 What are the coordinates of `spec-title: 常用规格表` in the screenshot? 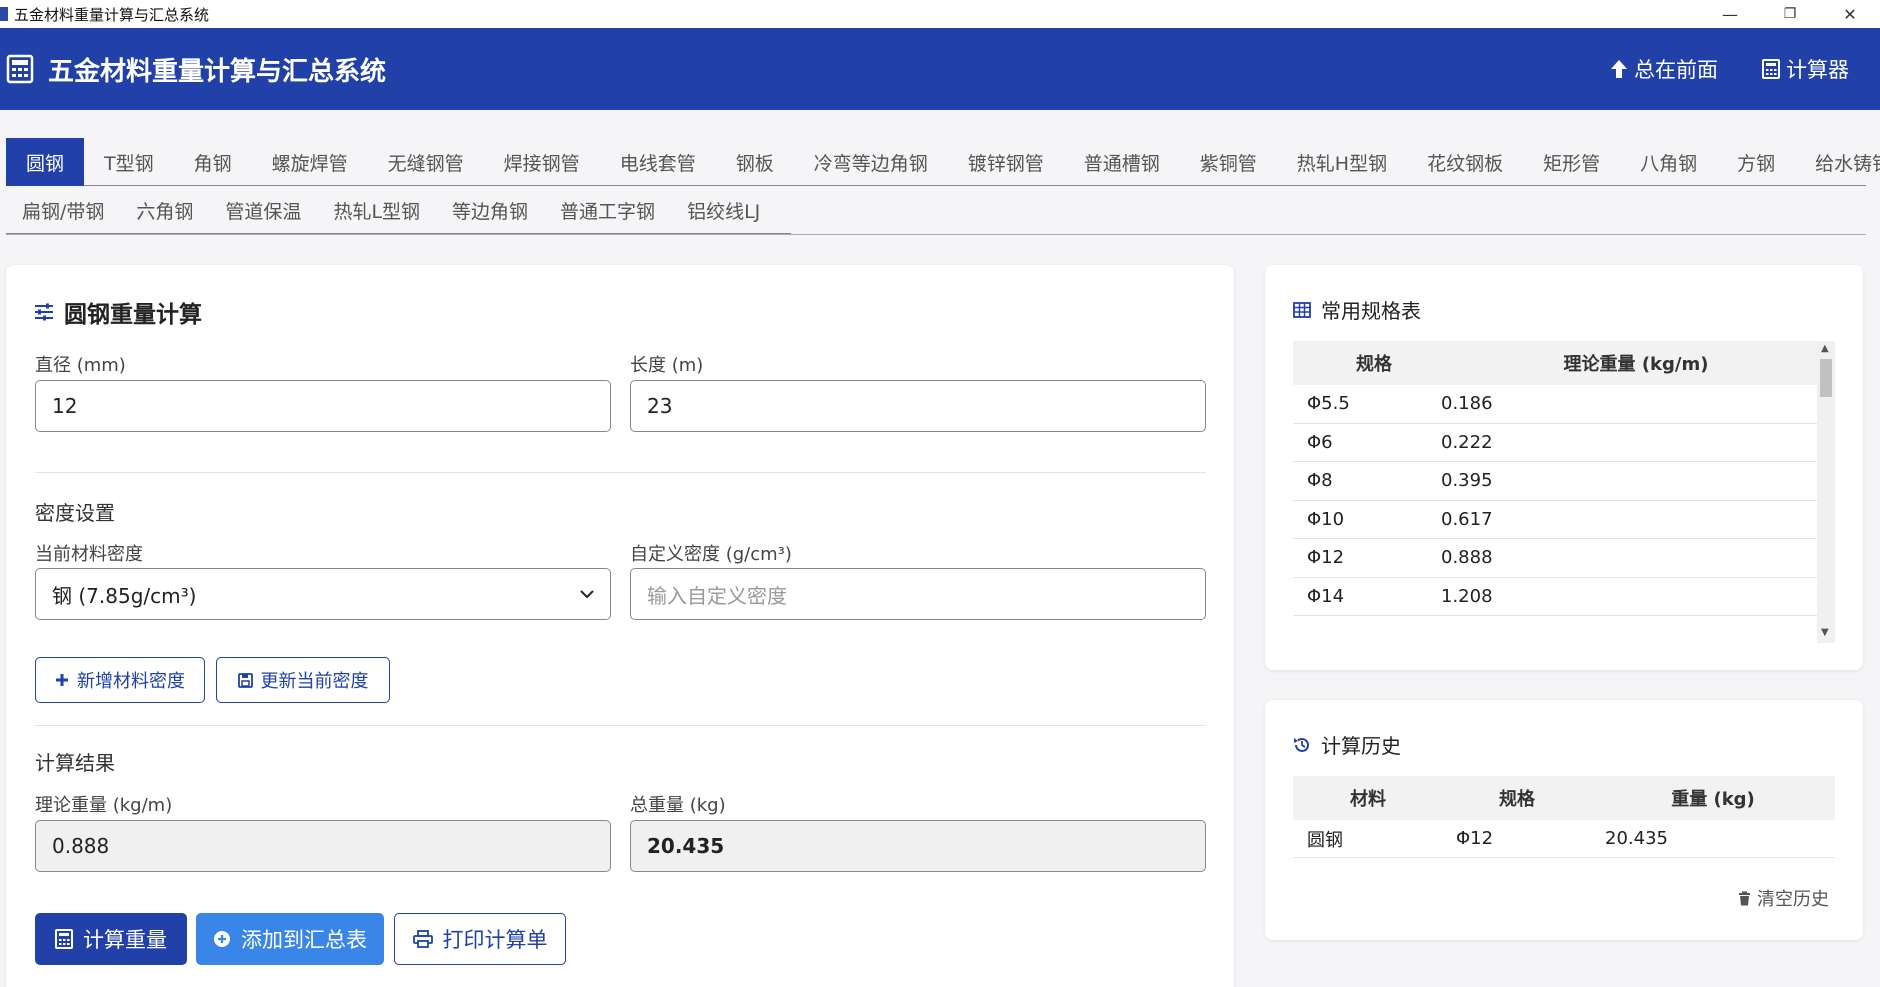 It's located at (1357, 309).